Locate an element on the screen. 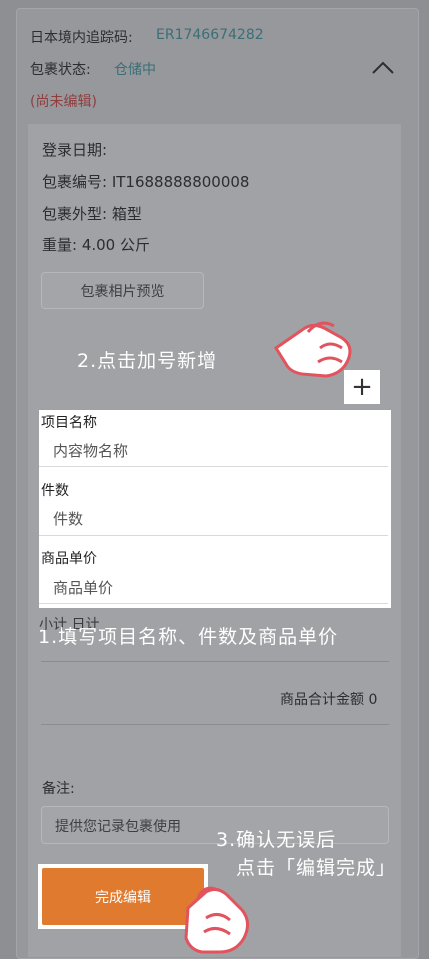 The width and height of the screenshot is (429, 959). status-label: 包裹状态: is located at coordinates (60, 70).